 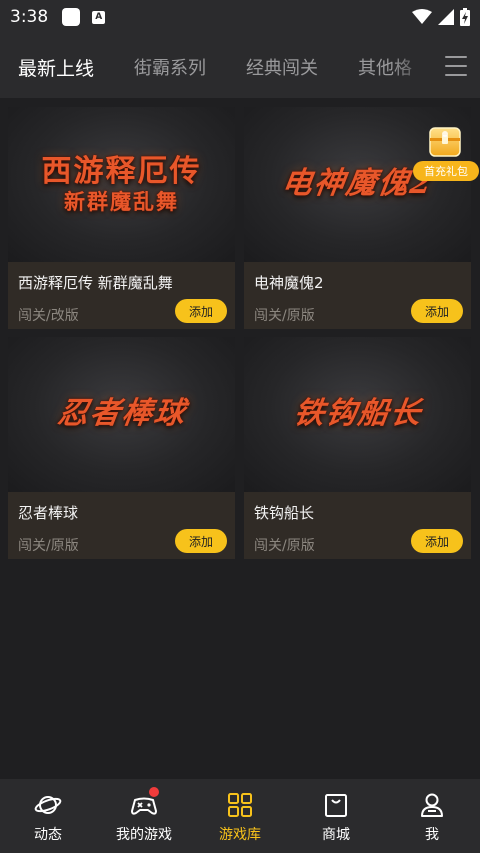 I want to click on planet-icon, so click(x=48, y=805).